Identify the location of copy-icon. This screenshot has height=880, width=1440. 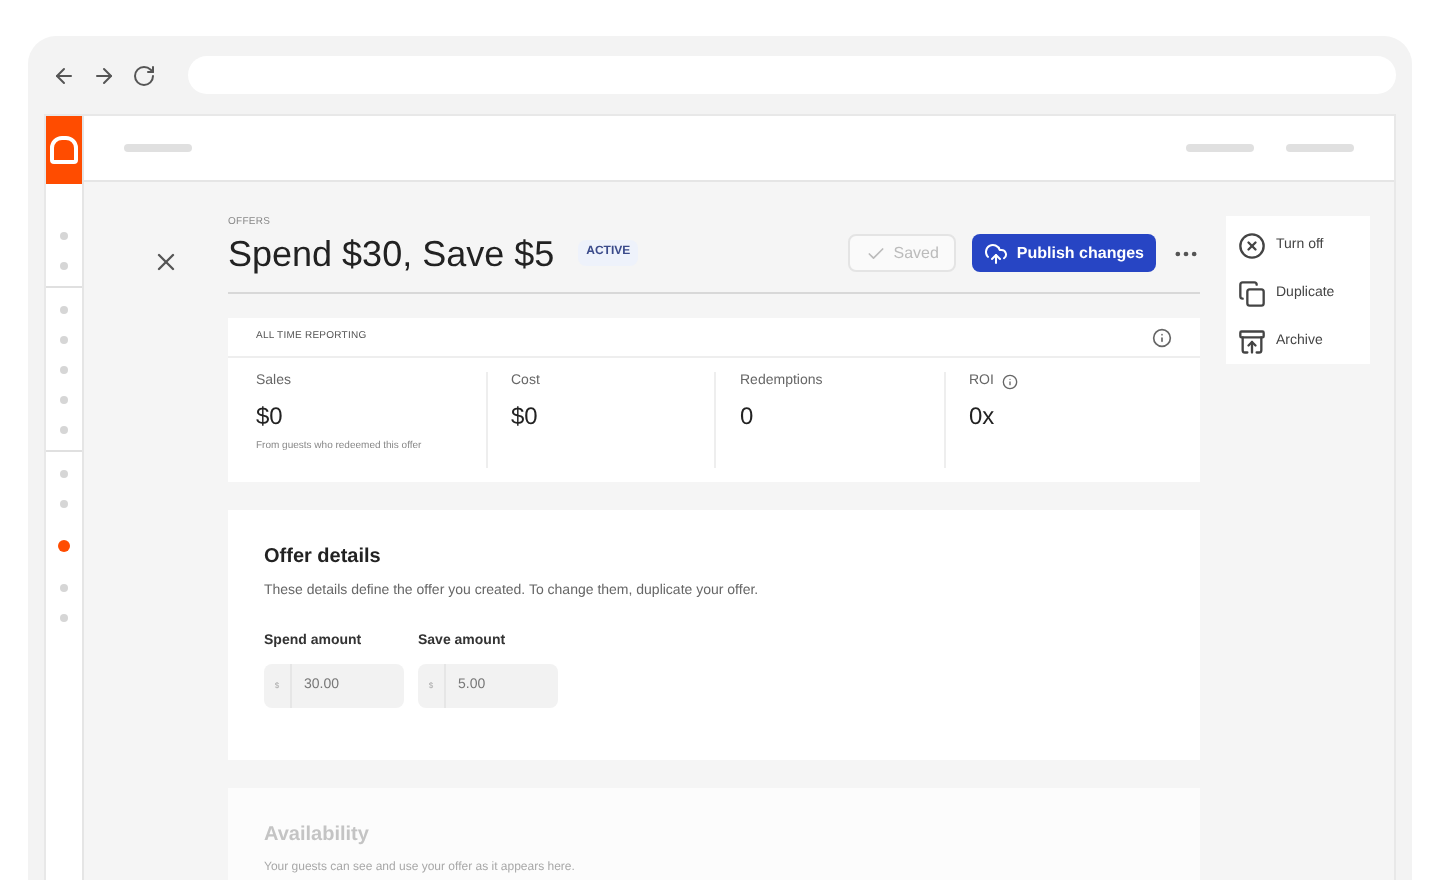
(1252, 294).